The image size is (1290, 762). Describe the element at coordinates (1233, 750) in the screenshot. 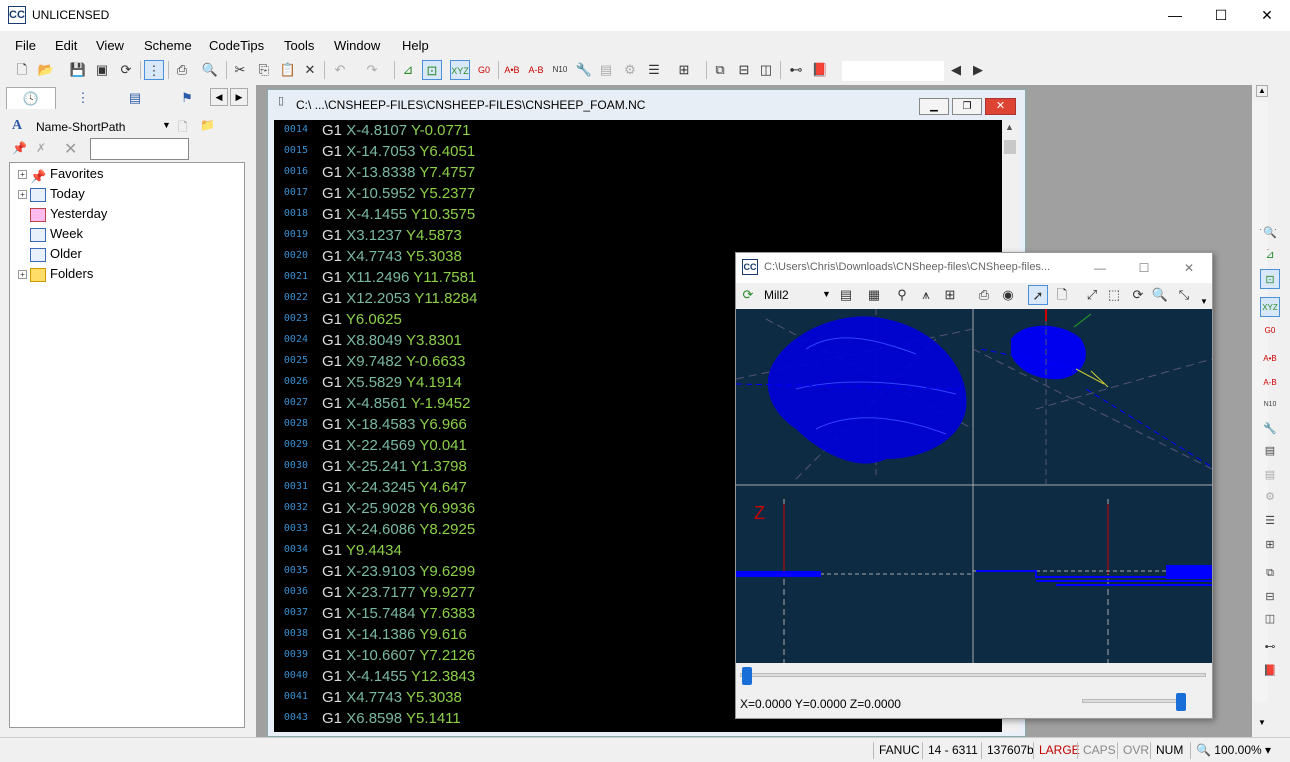

I see `status-zoom: 🔍 100.00% ▾` at that location.